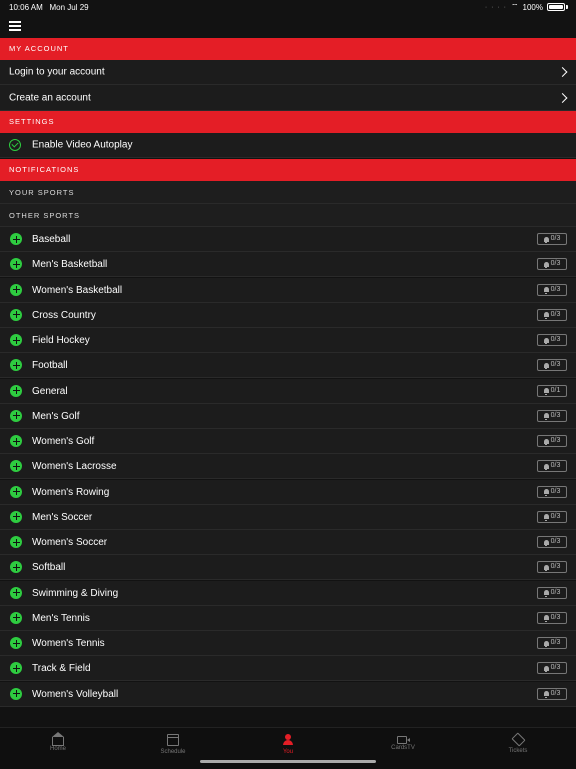 The image size is (576, 769). I want to click on more-dots-icon: · · · ·, so click(495, 7).